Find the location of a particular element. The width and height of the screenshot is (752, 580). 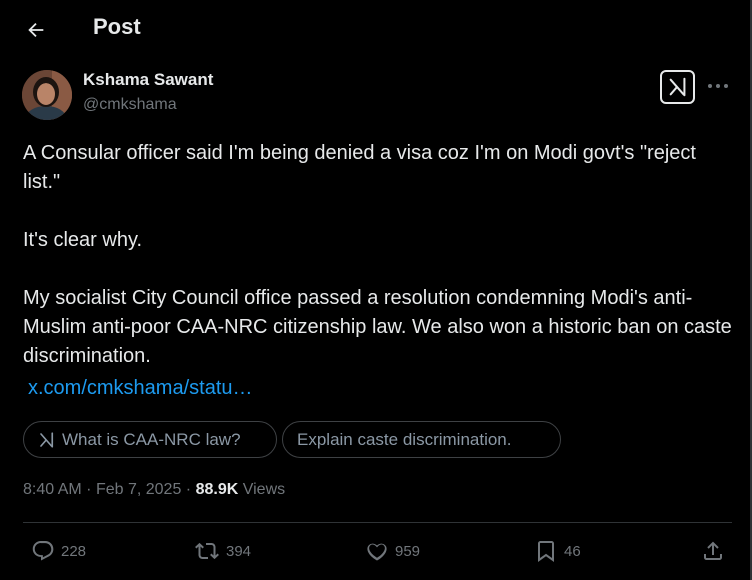

views-label: Views is located at coordinates (264, 489).